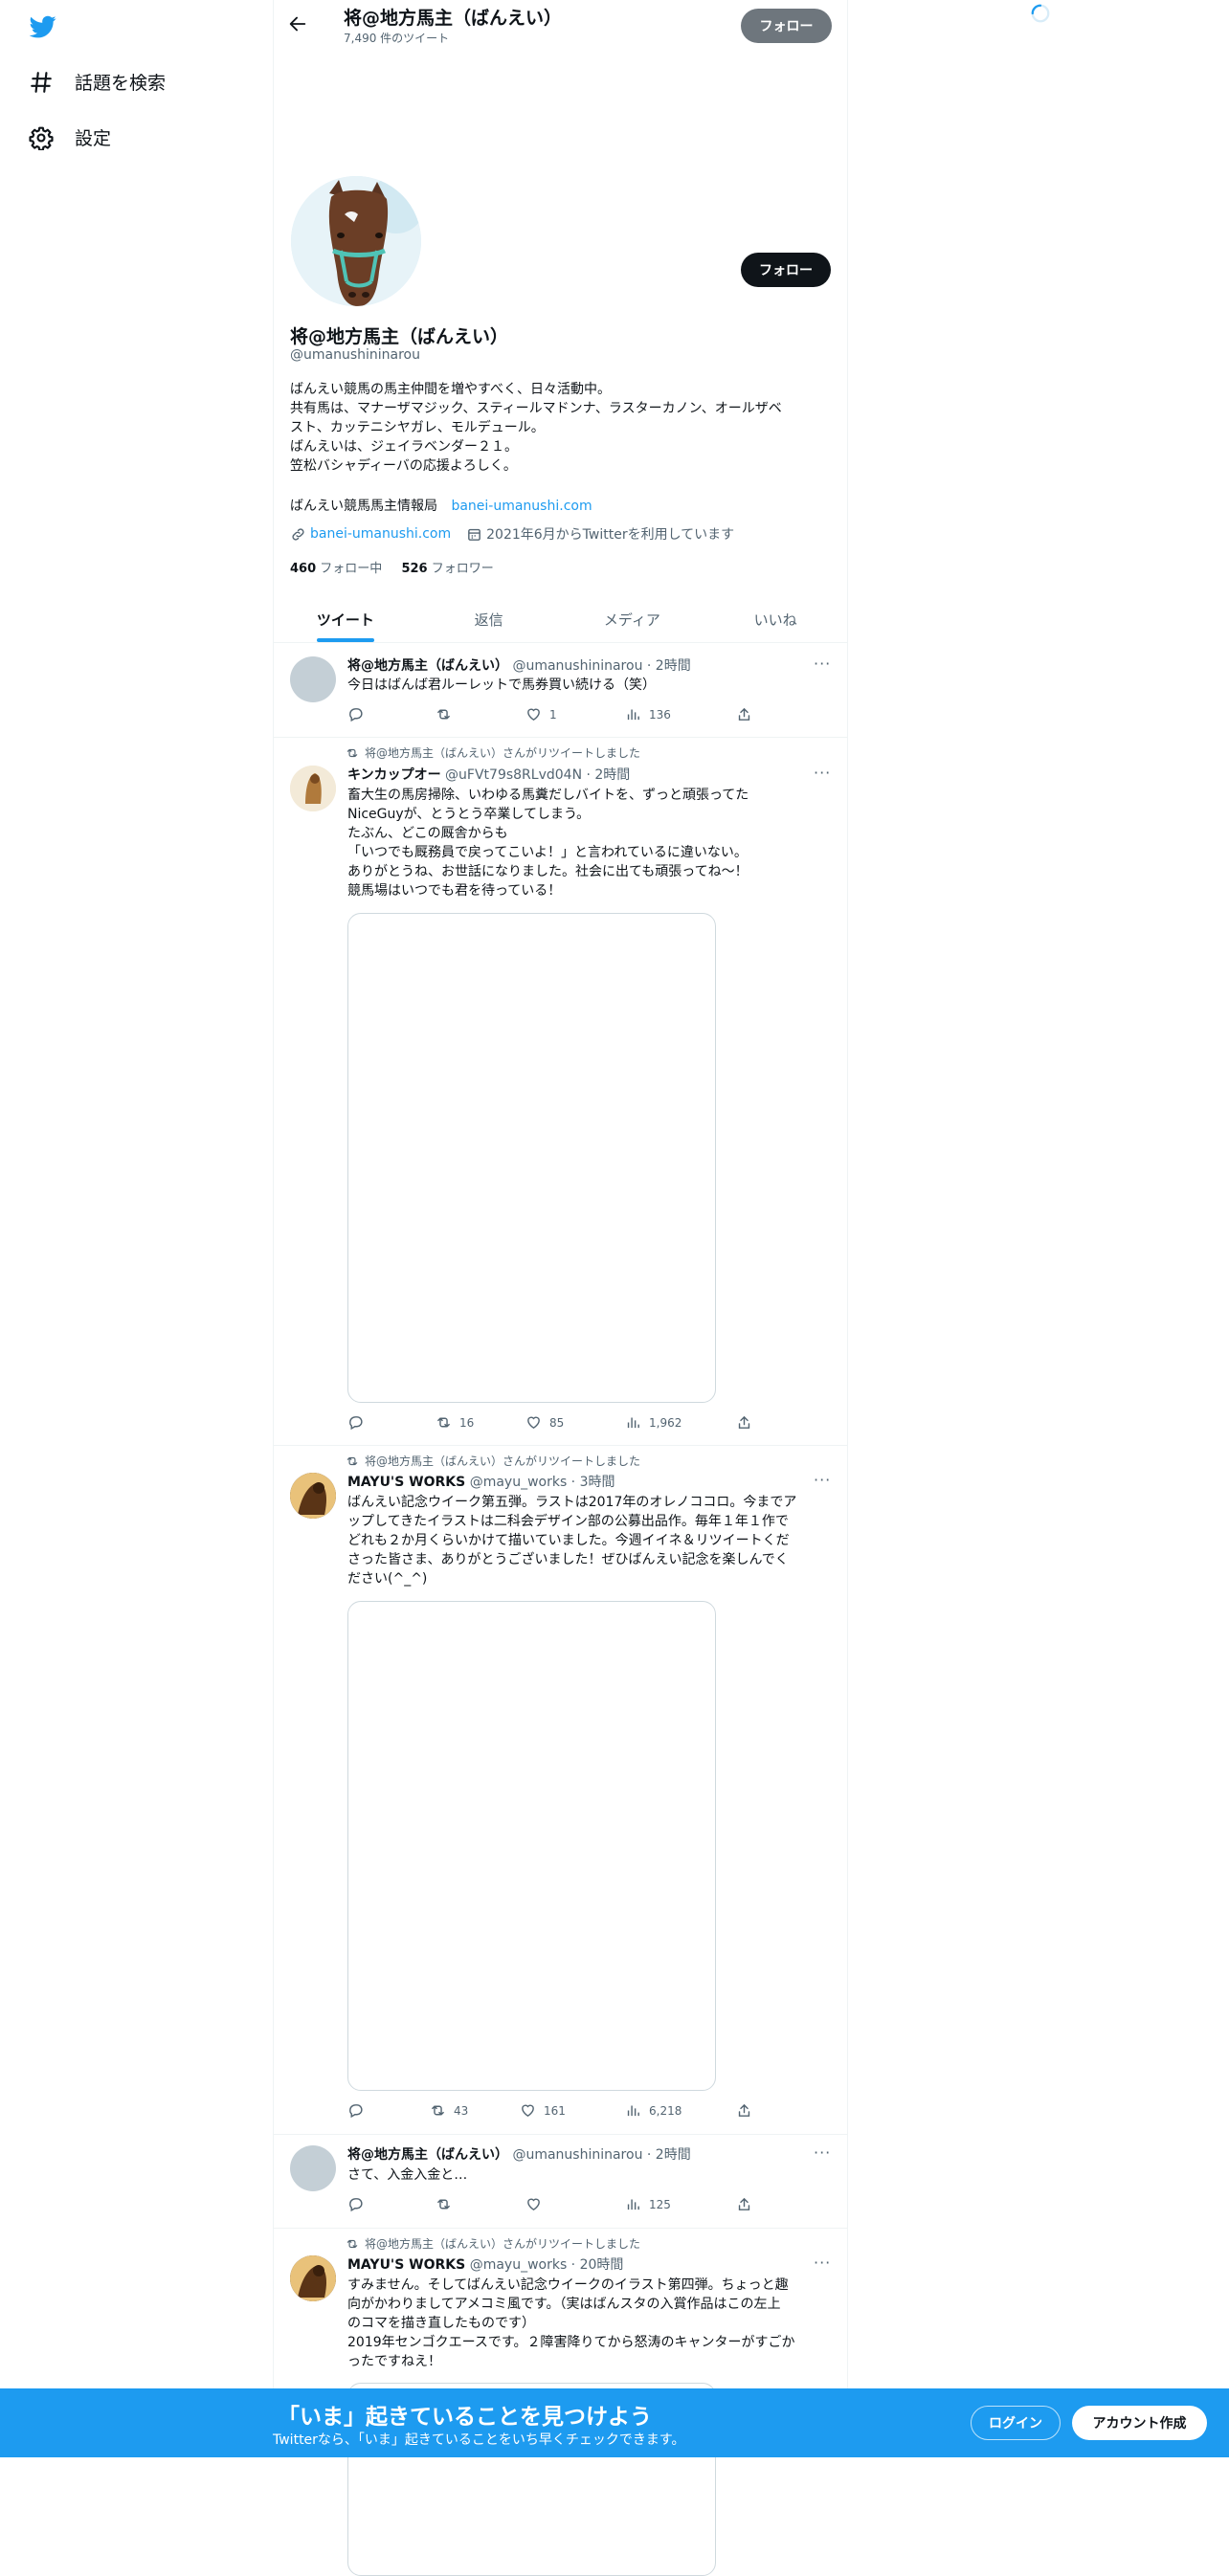 The height and width of the screenshot is (2576, 1229). What do you see at coordinates (451, 389) in the screenshot?
I see `bio-line: ばんえい競馬の馬主仲間を増やすべく、日々活動中。` at bounding box center [451, 389].